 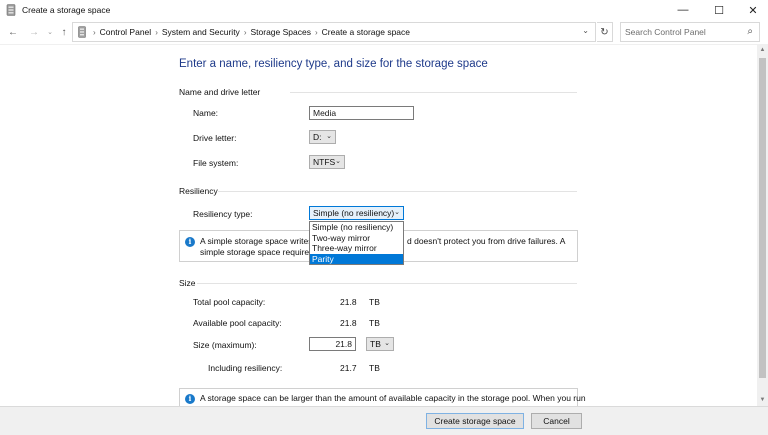 I want to click on search-input, so click(x=680, y=32).